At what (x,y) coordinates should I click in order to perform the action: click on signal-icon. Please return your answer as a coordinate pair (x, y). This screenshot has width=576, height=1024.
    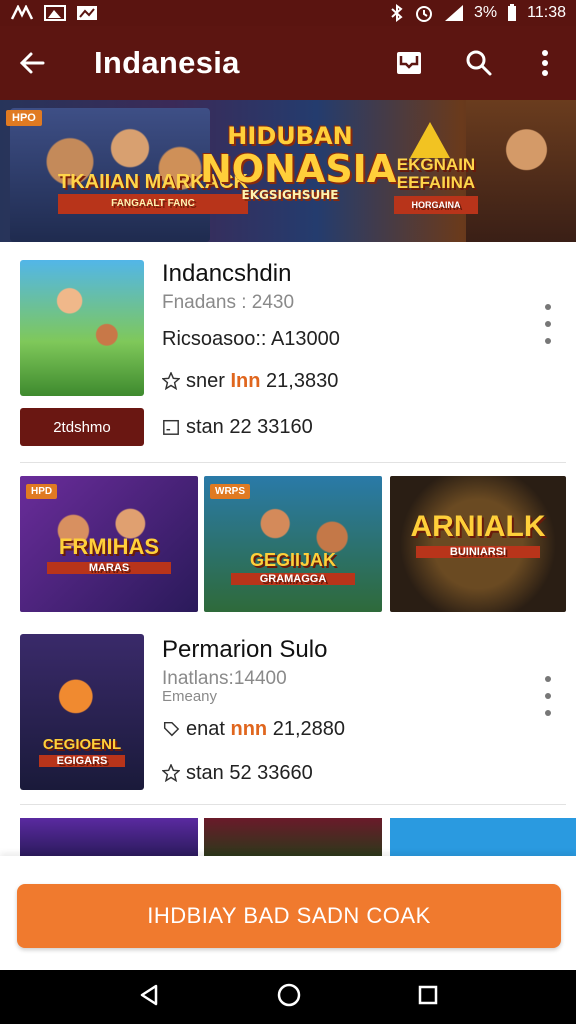
    Looking at the image, I should click on (454, 13).